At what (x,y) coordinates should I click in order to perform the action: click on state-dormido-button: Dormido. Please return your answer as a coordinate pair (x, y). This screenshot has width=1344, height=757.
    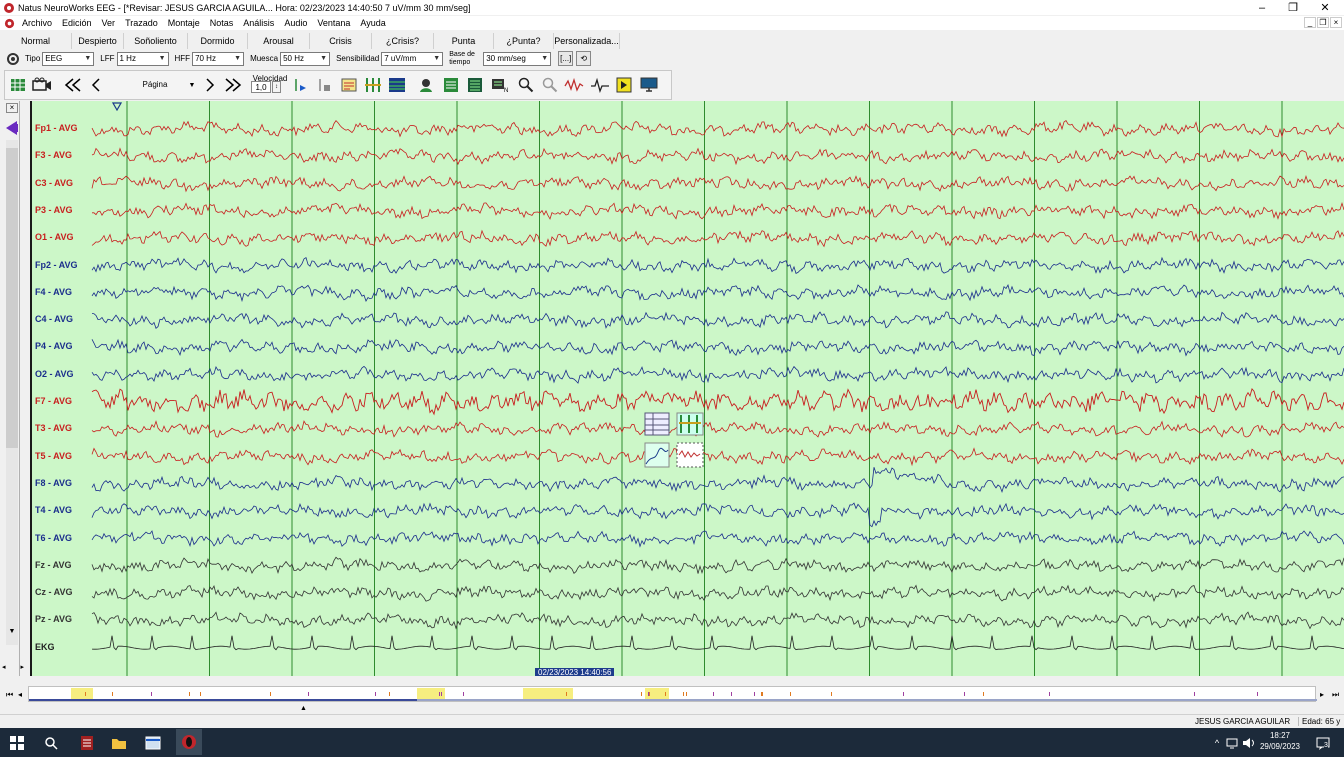
    Looking at the image, I should click on (218, 41).